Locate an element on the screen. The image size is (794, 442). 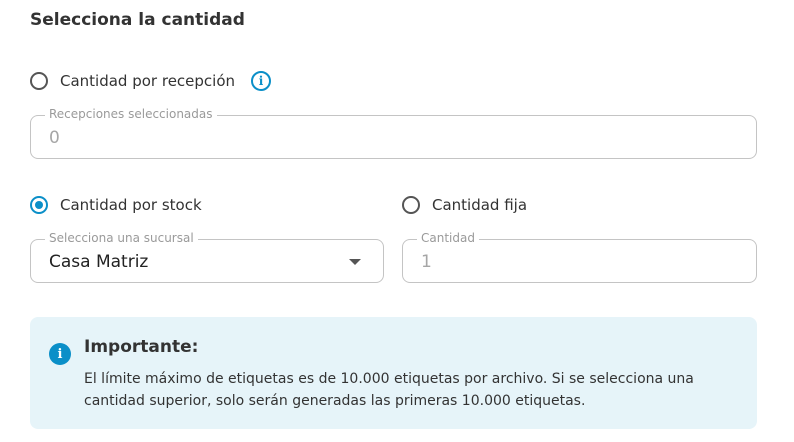
radio-label: Cantidad por stock is located at coordinates (131, 205).